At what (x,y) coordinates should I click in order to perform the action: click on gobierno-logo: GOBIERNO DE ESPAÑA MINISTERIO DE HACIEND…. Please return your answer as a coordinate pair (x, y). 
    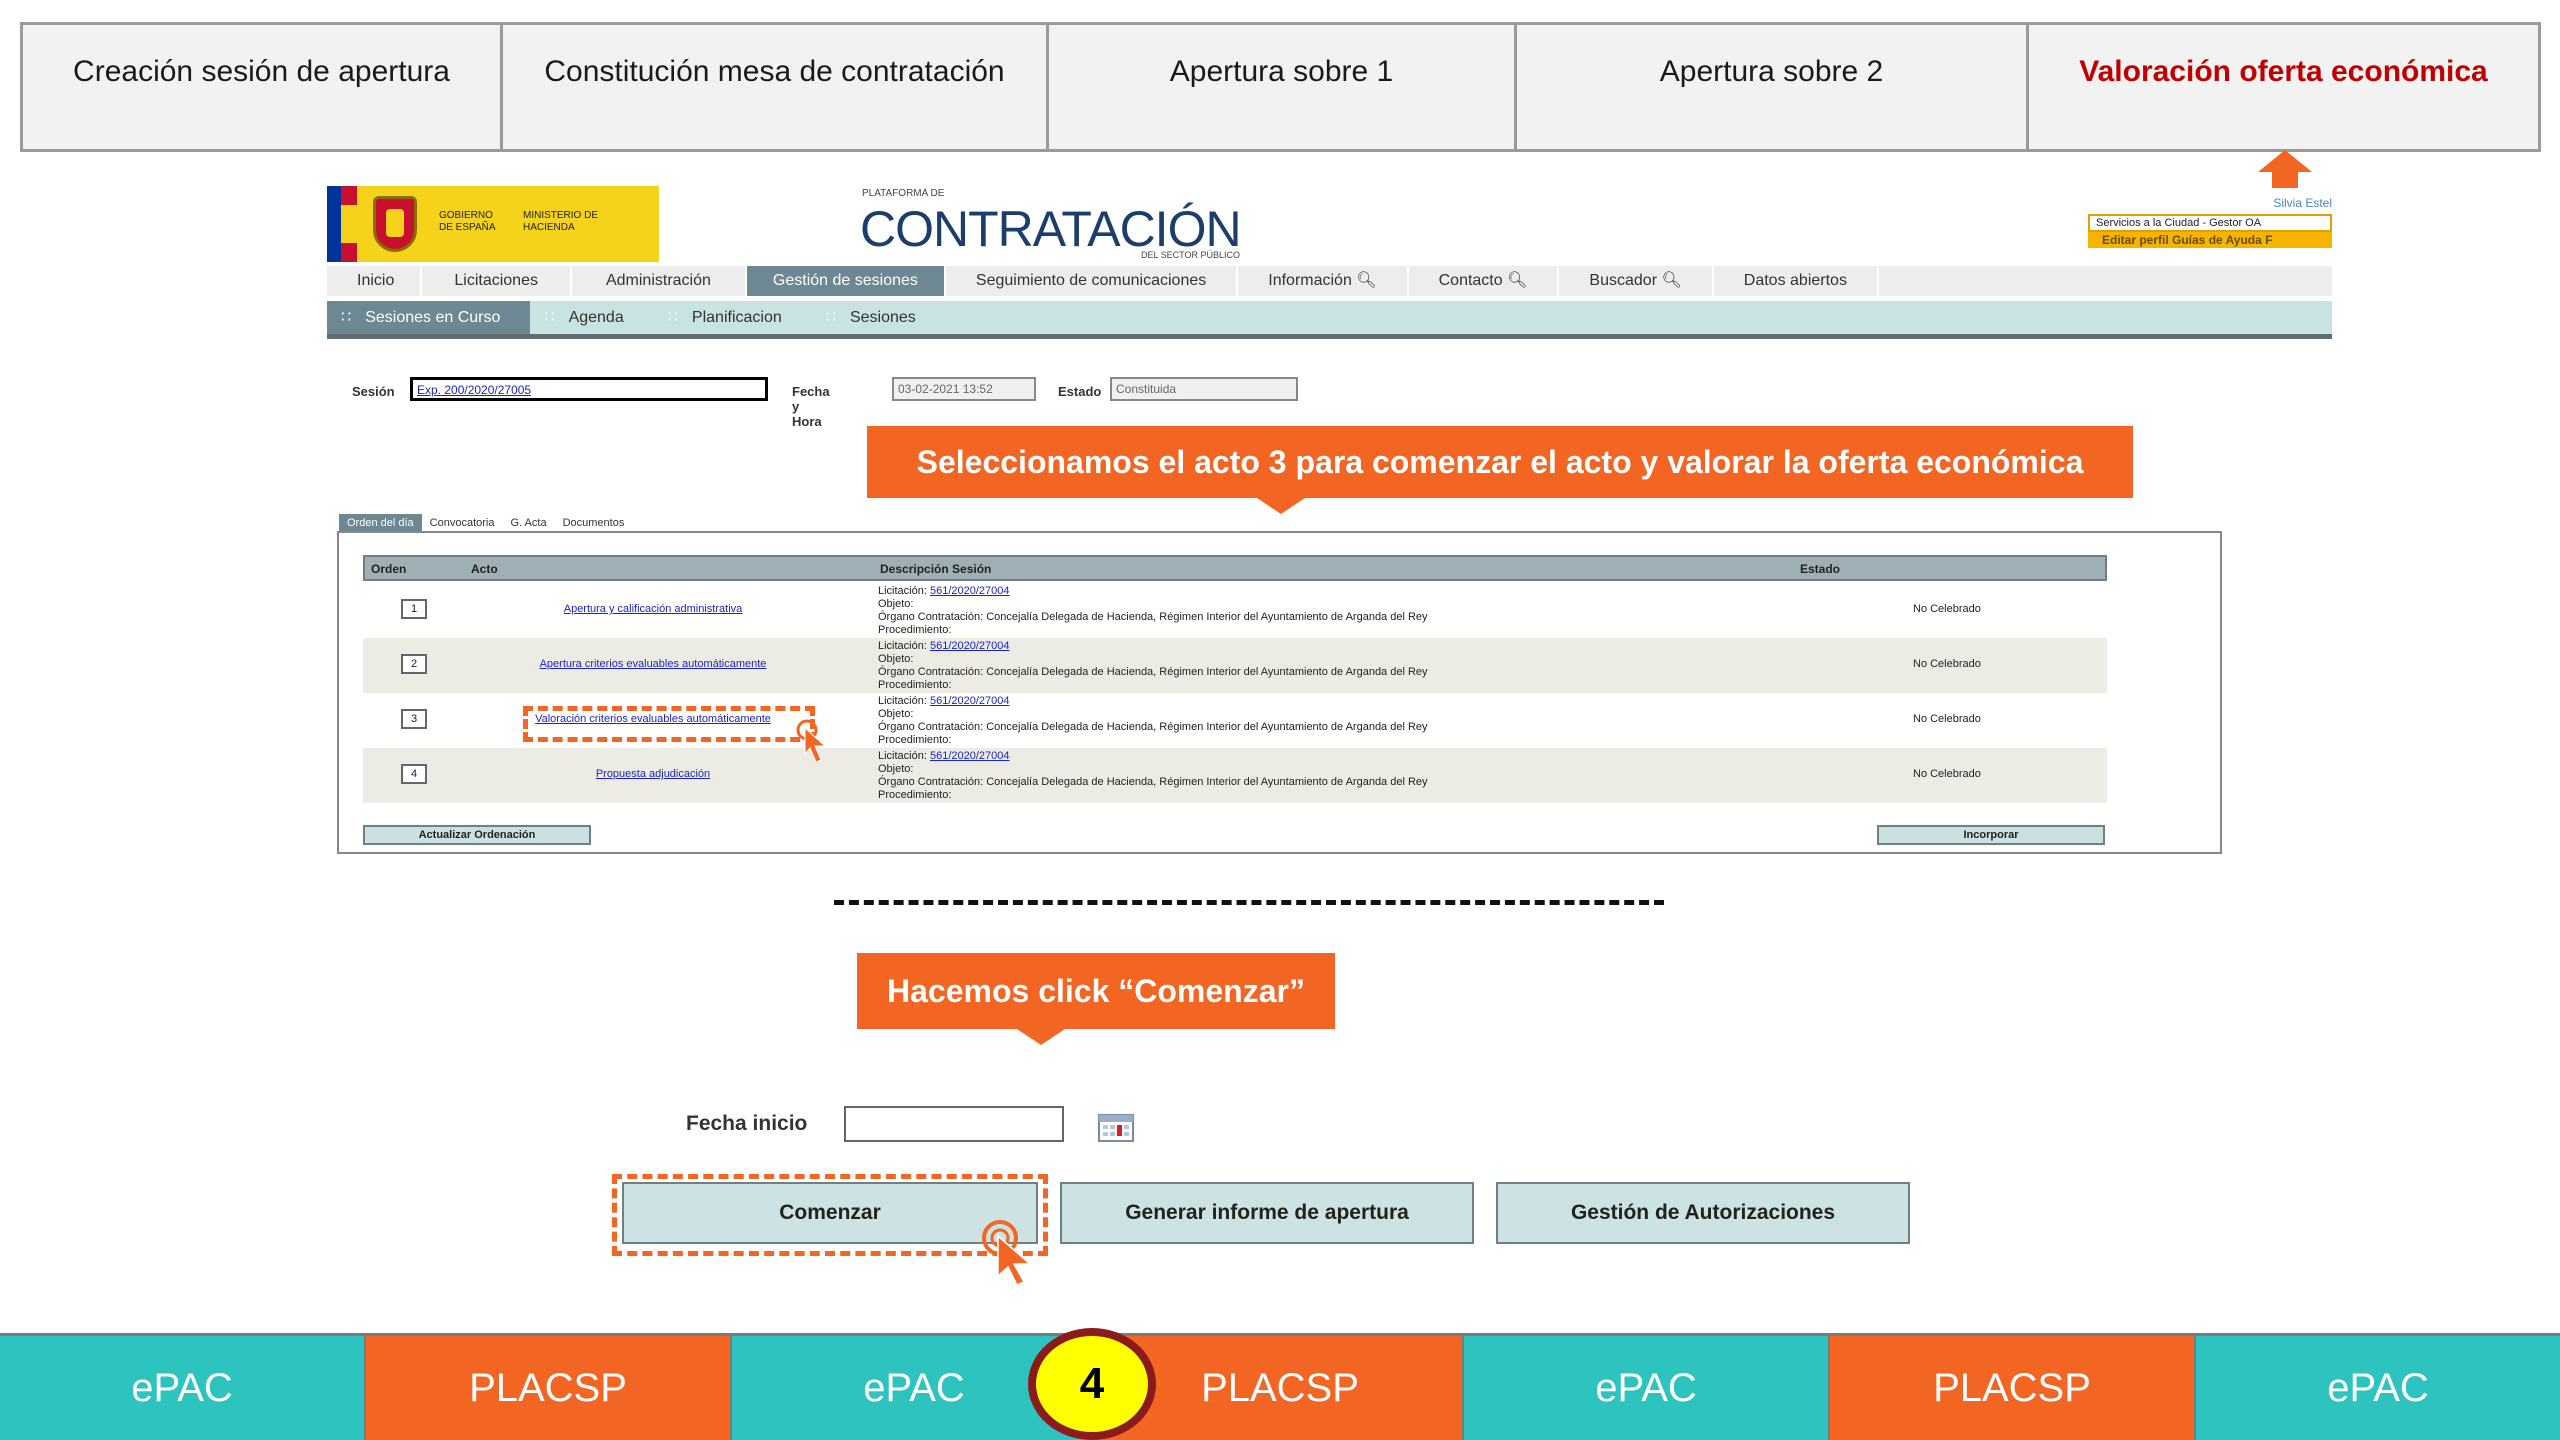
    Looking at the image, I should click on (493, 224).